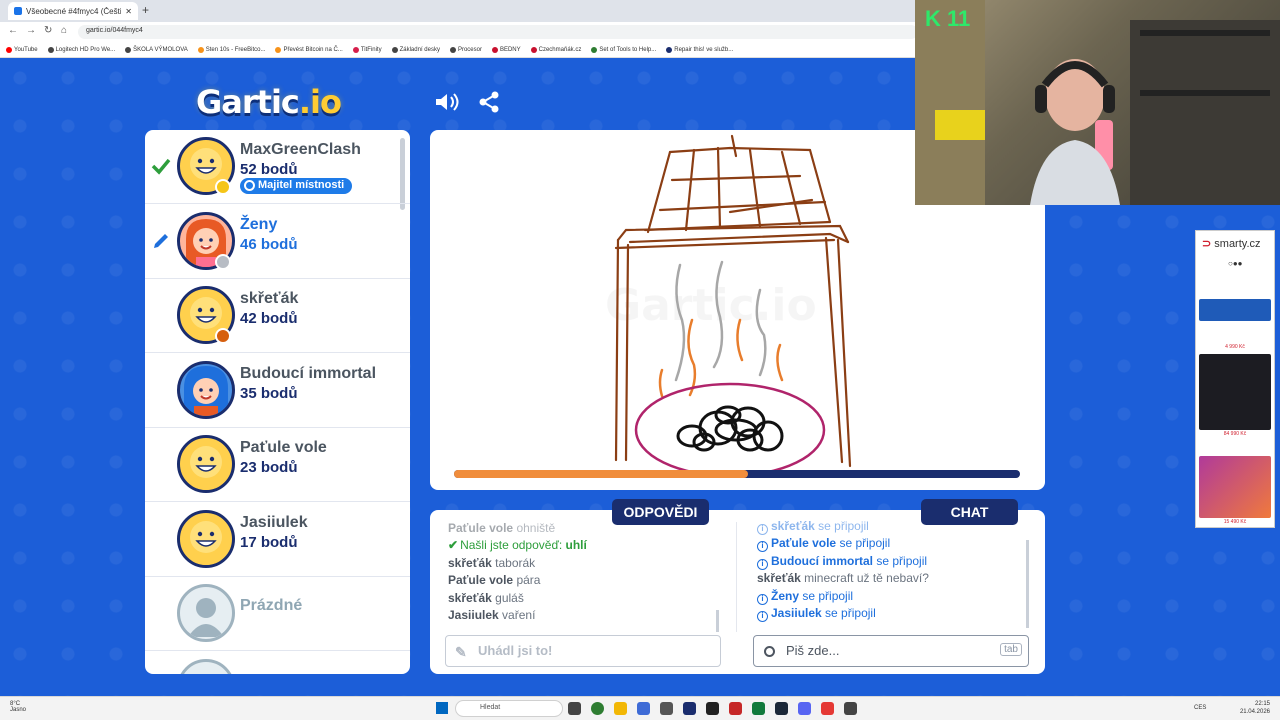  I want to click on explorer-icon, so click(620, 708).